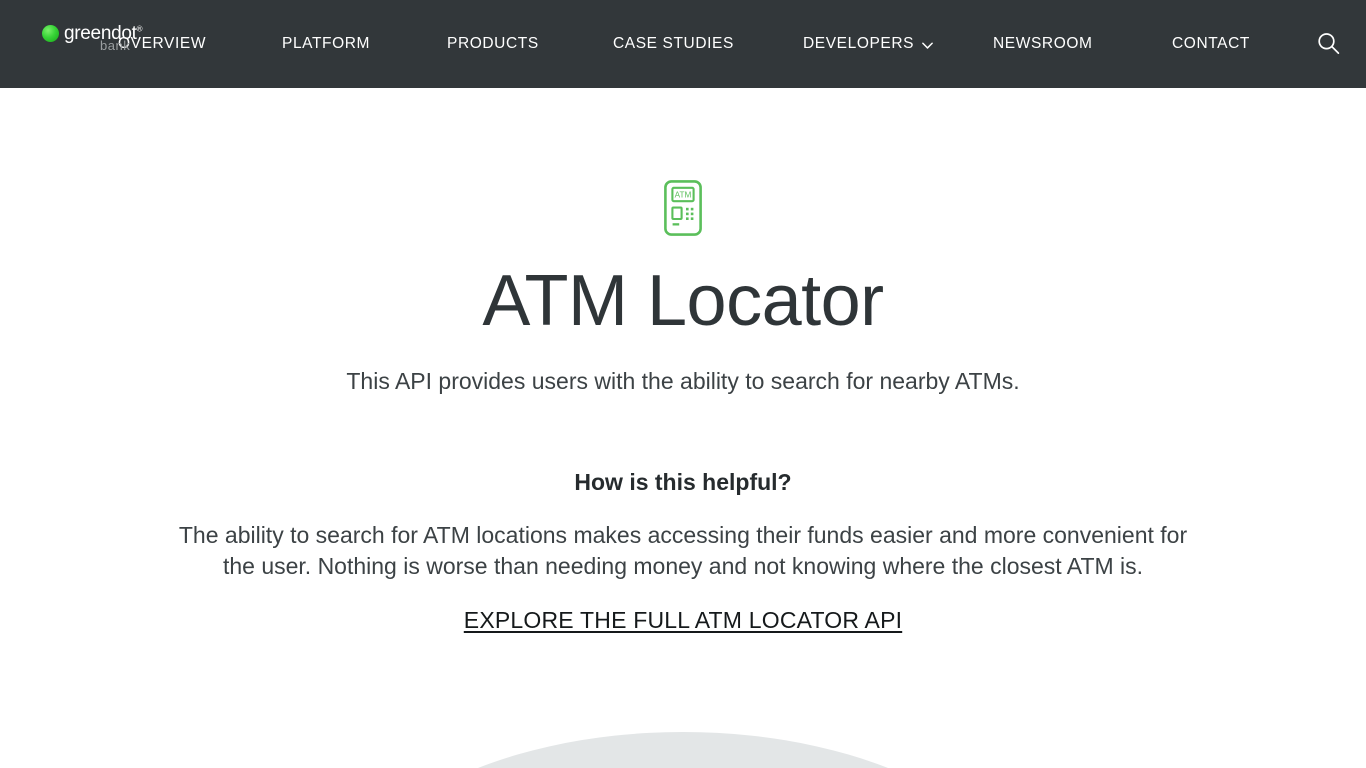  I want to click on nav-item-products: PRODUCTS, so click(493, 44).